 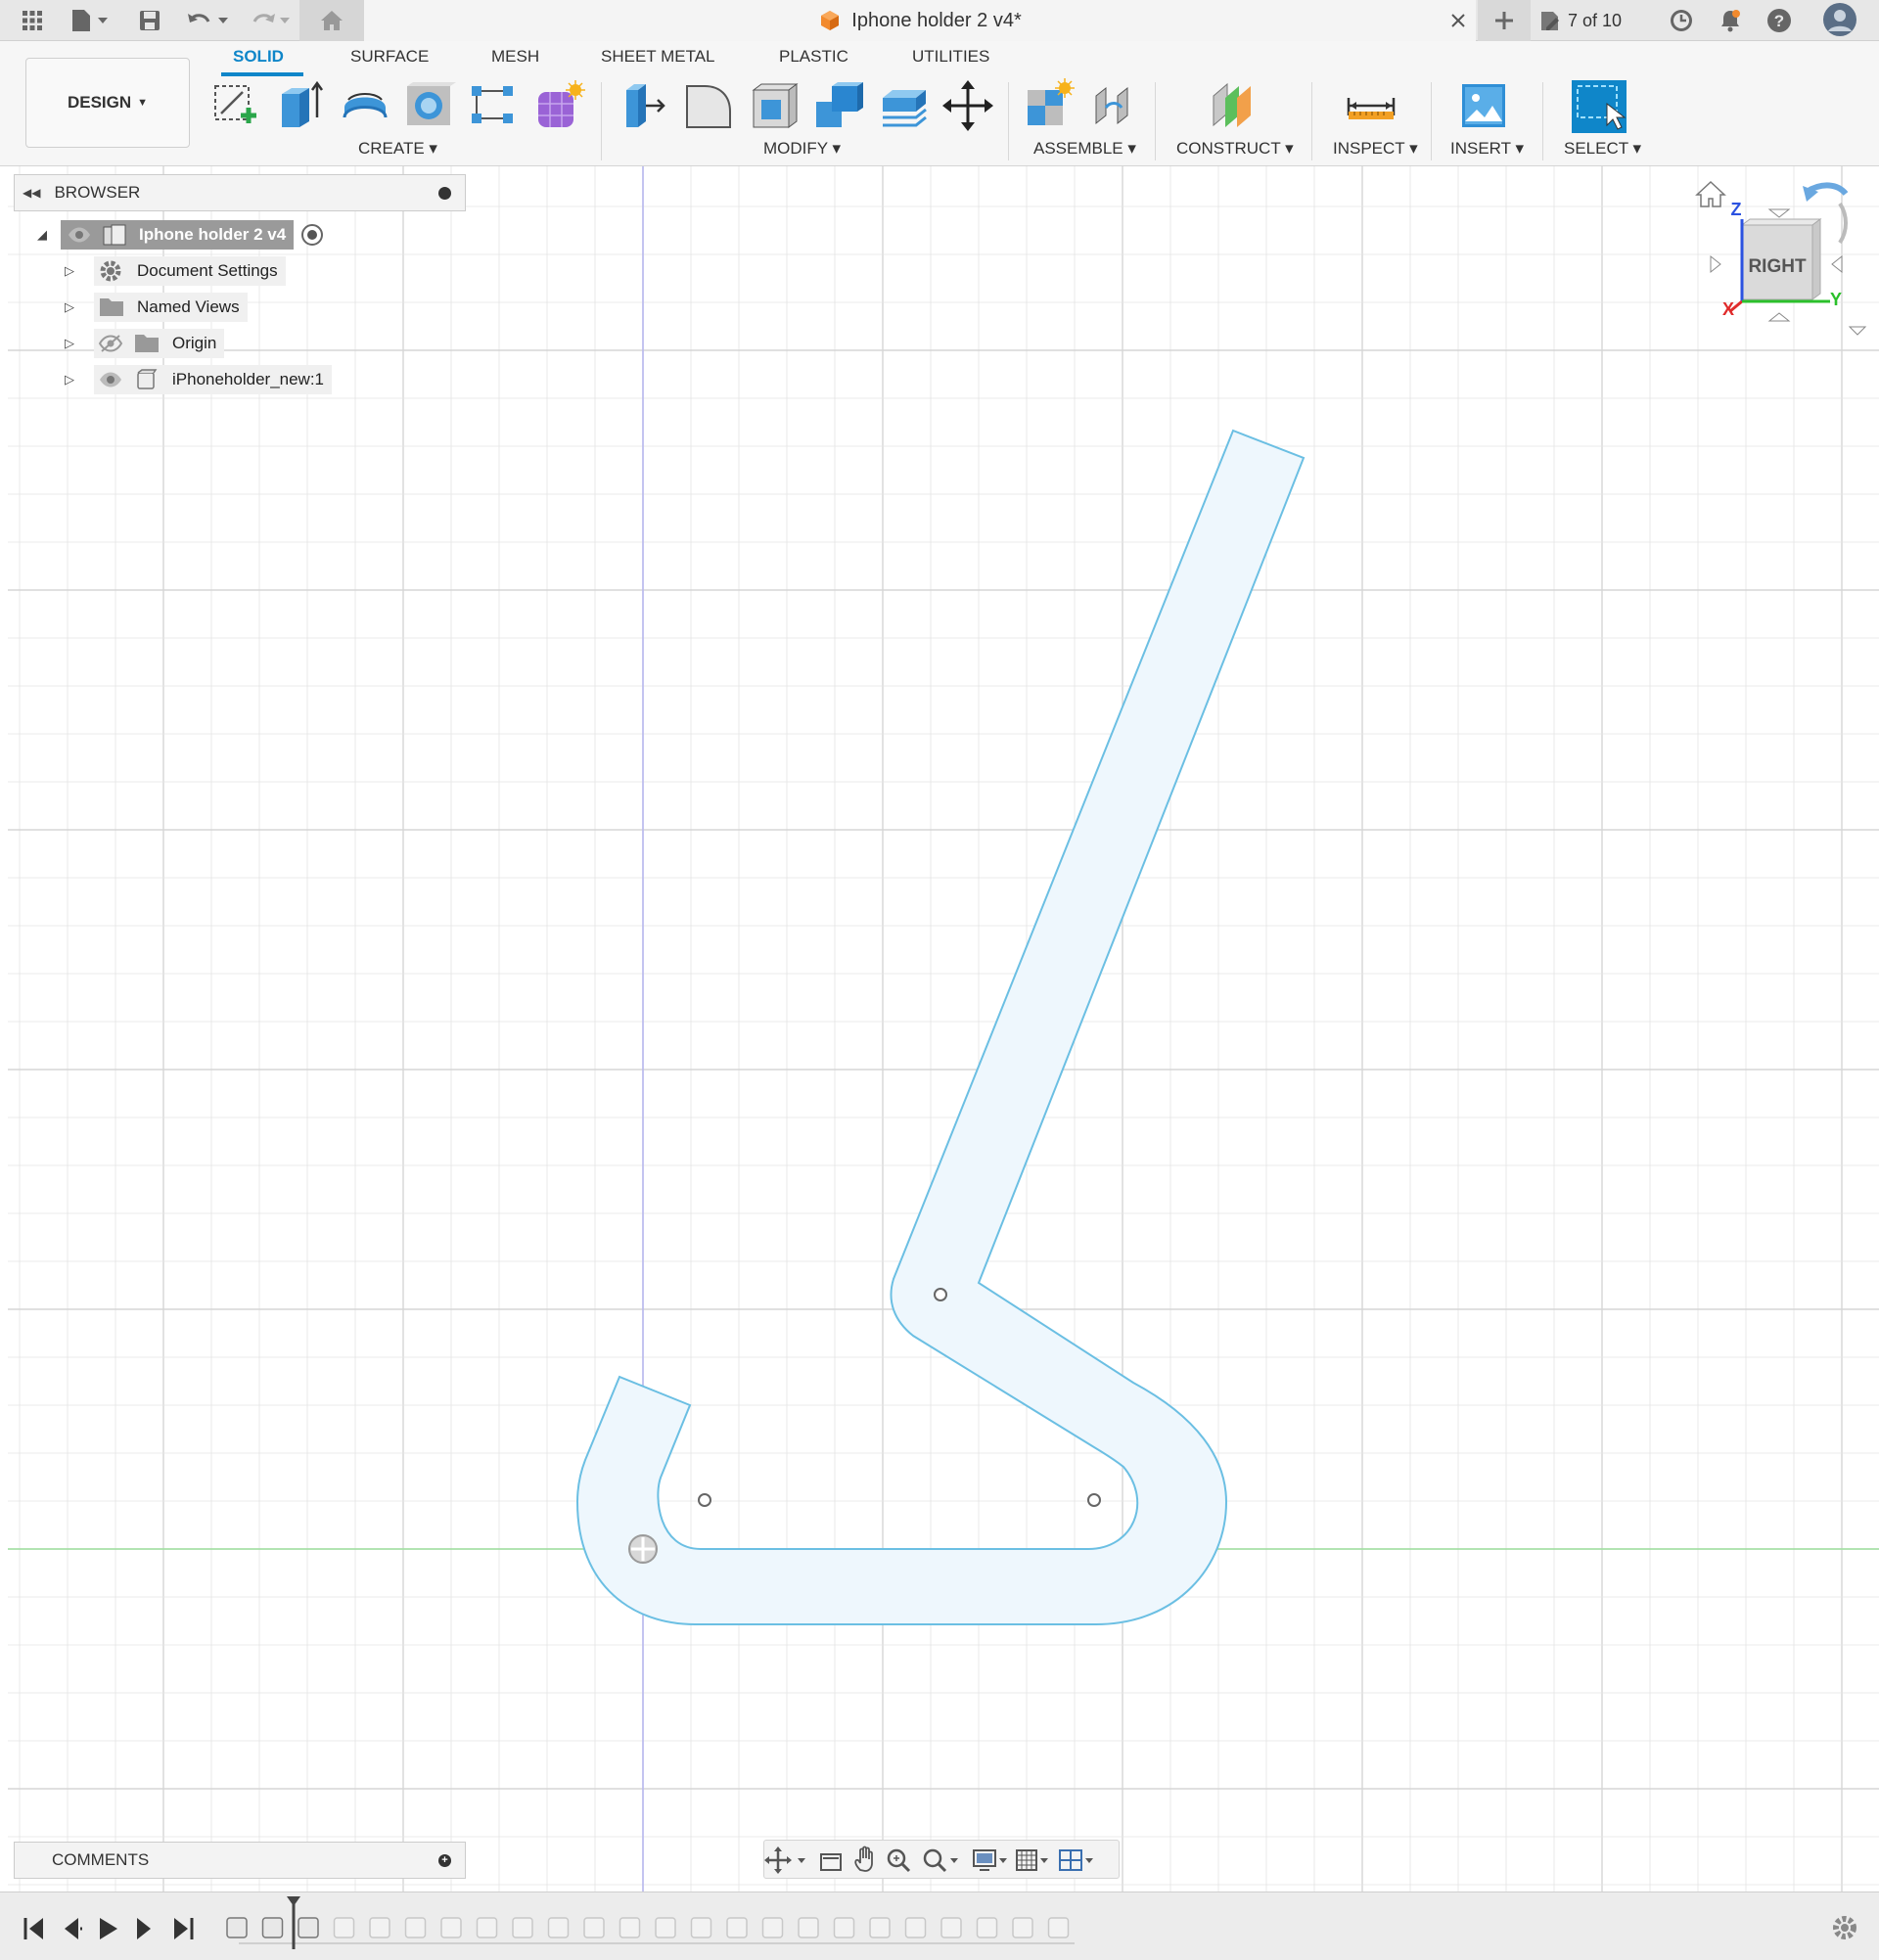 What do you see at coordinates (1484, 105) in the screenshot?
I see `insert-canvas-icon` at bounding box center [1484, 105].